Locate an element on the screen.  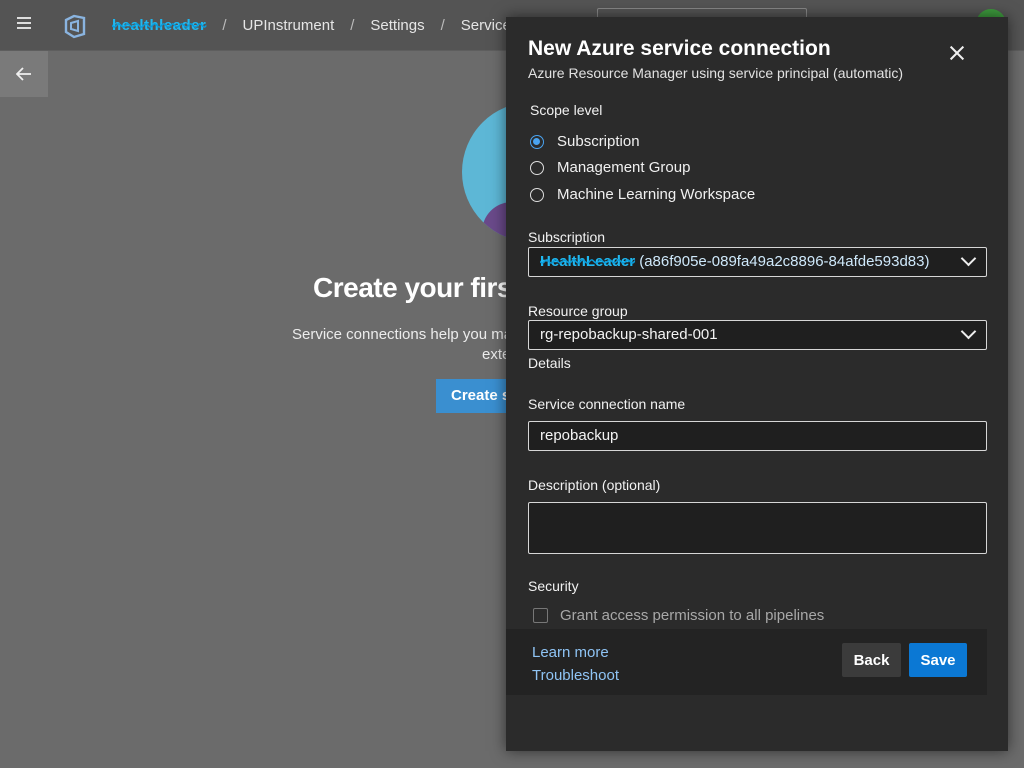
breadcrumb-settings: Settings is located at coordinates (397, 25).